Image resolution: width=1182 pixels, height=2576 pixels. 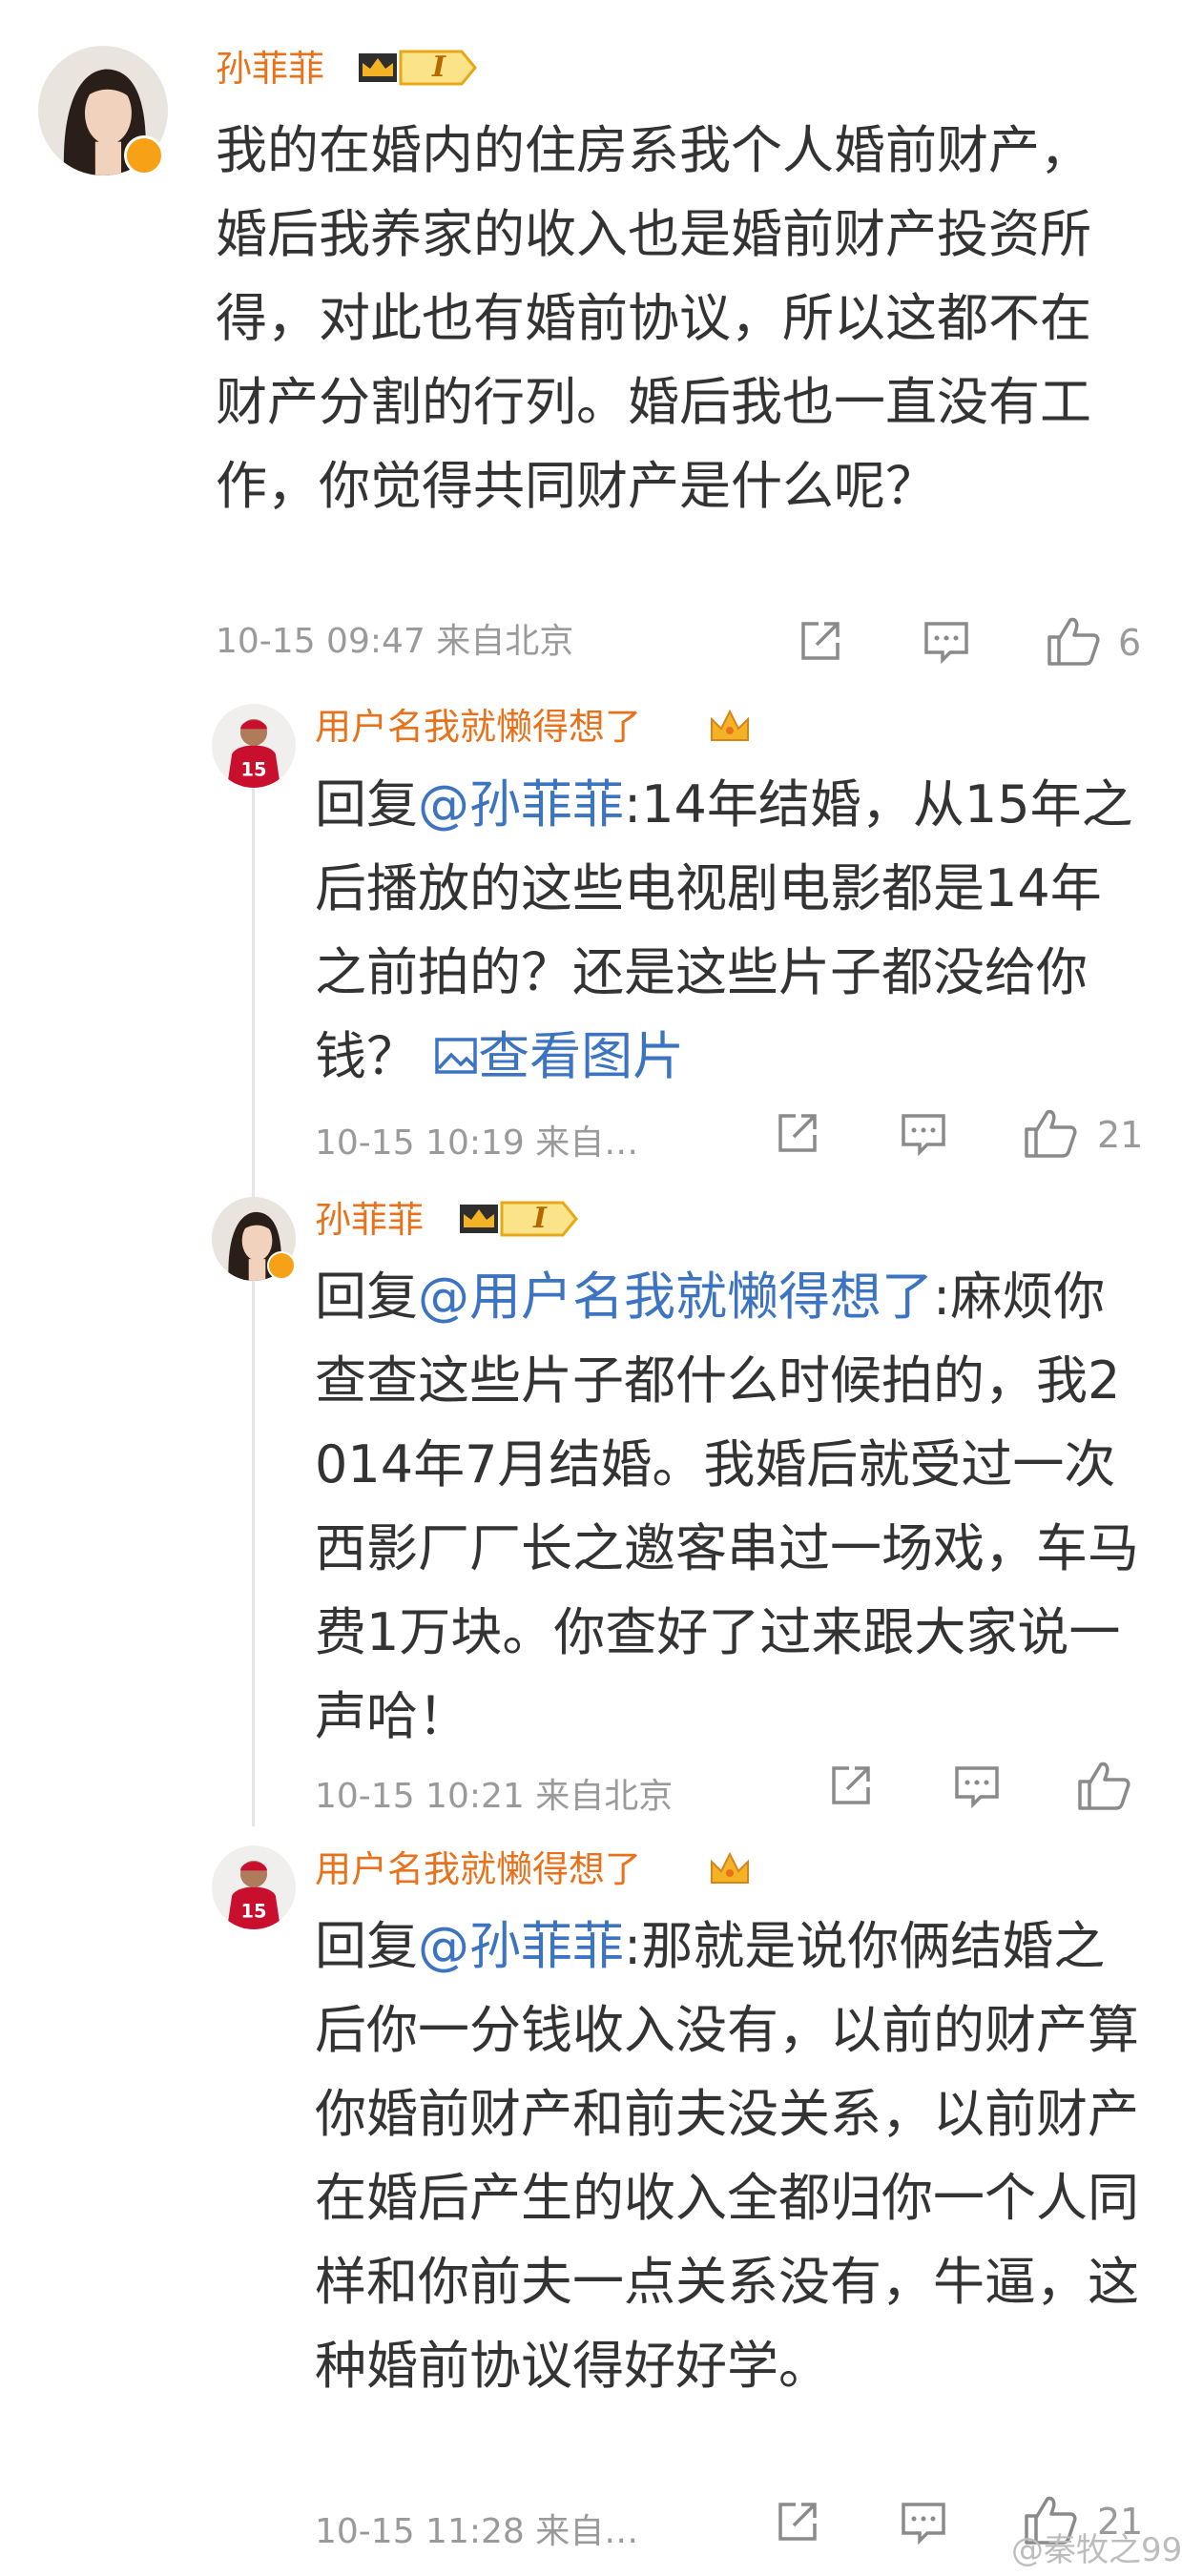 I want to click on view-image-link: 查看图片, so click(x=559, y=1056).